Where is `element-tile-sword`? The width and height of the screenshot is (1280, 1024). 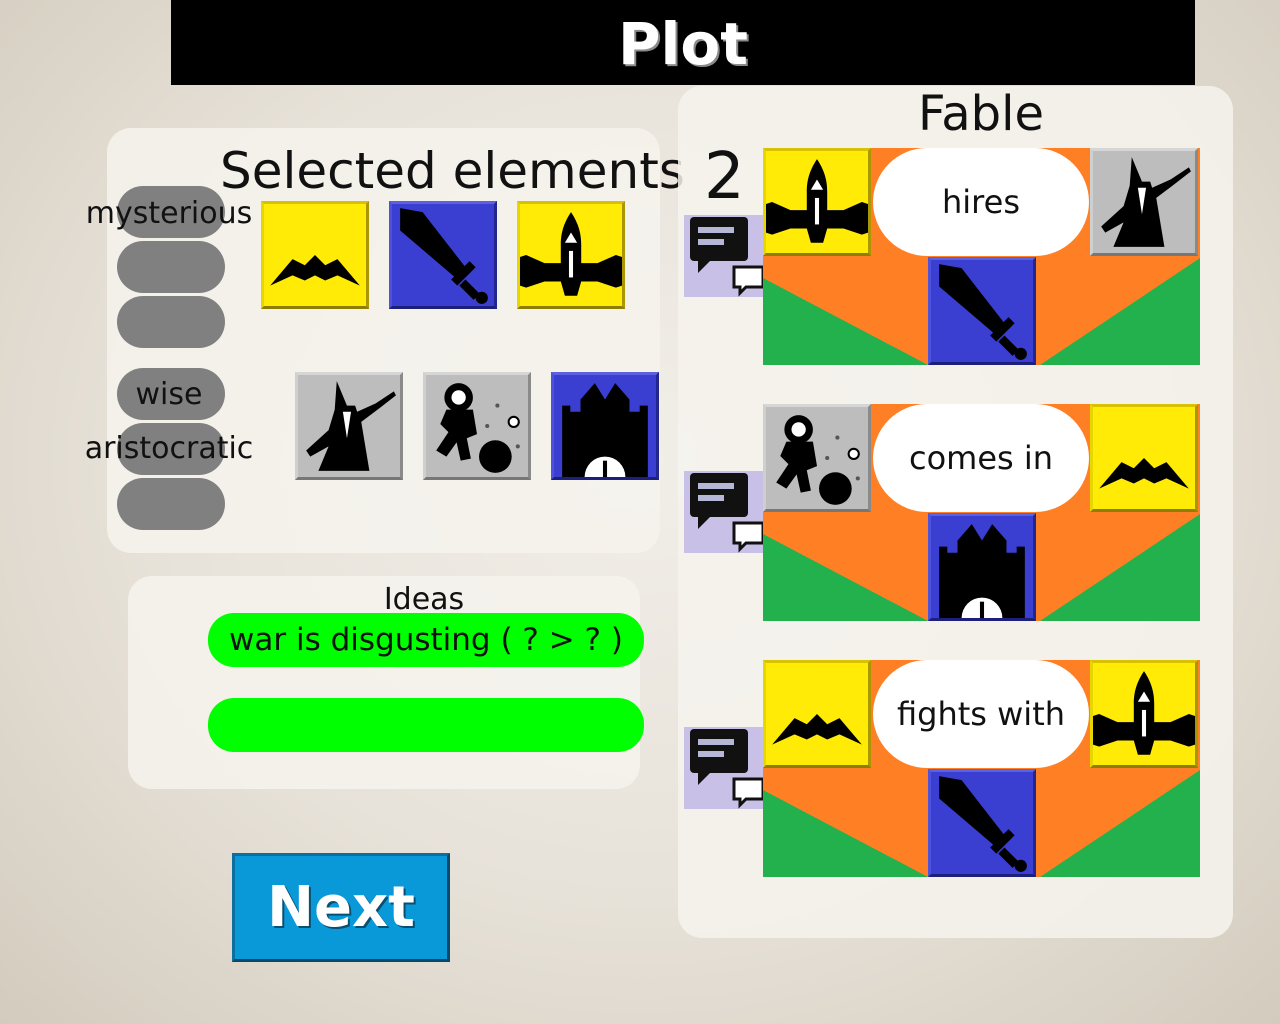 element-tile-sword is located at coordinates (443, 255).